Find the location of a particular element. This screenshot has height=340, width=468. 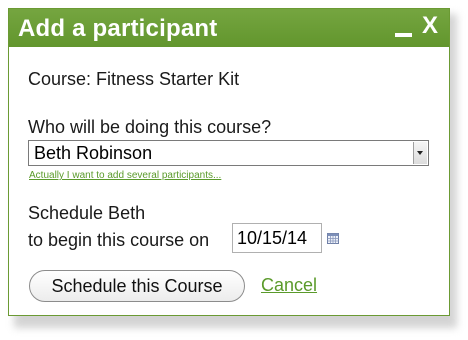

participant-select: Beth Robinson is located at coordinates (228, 153).